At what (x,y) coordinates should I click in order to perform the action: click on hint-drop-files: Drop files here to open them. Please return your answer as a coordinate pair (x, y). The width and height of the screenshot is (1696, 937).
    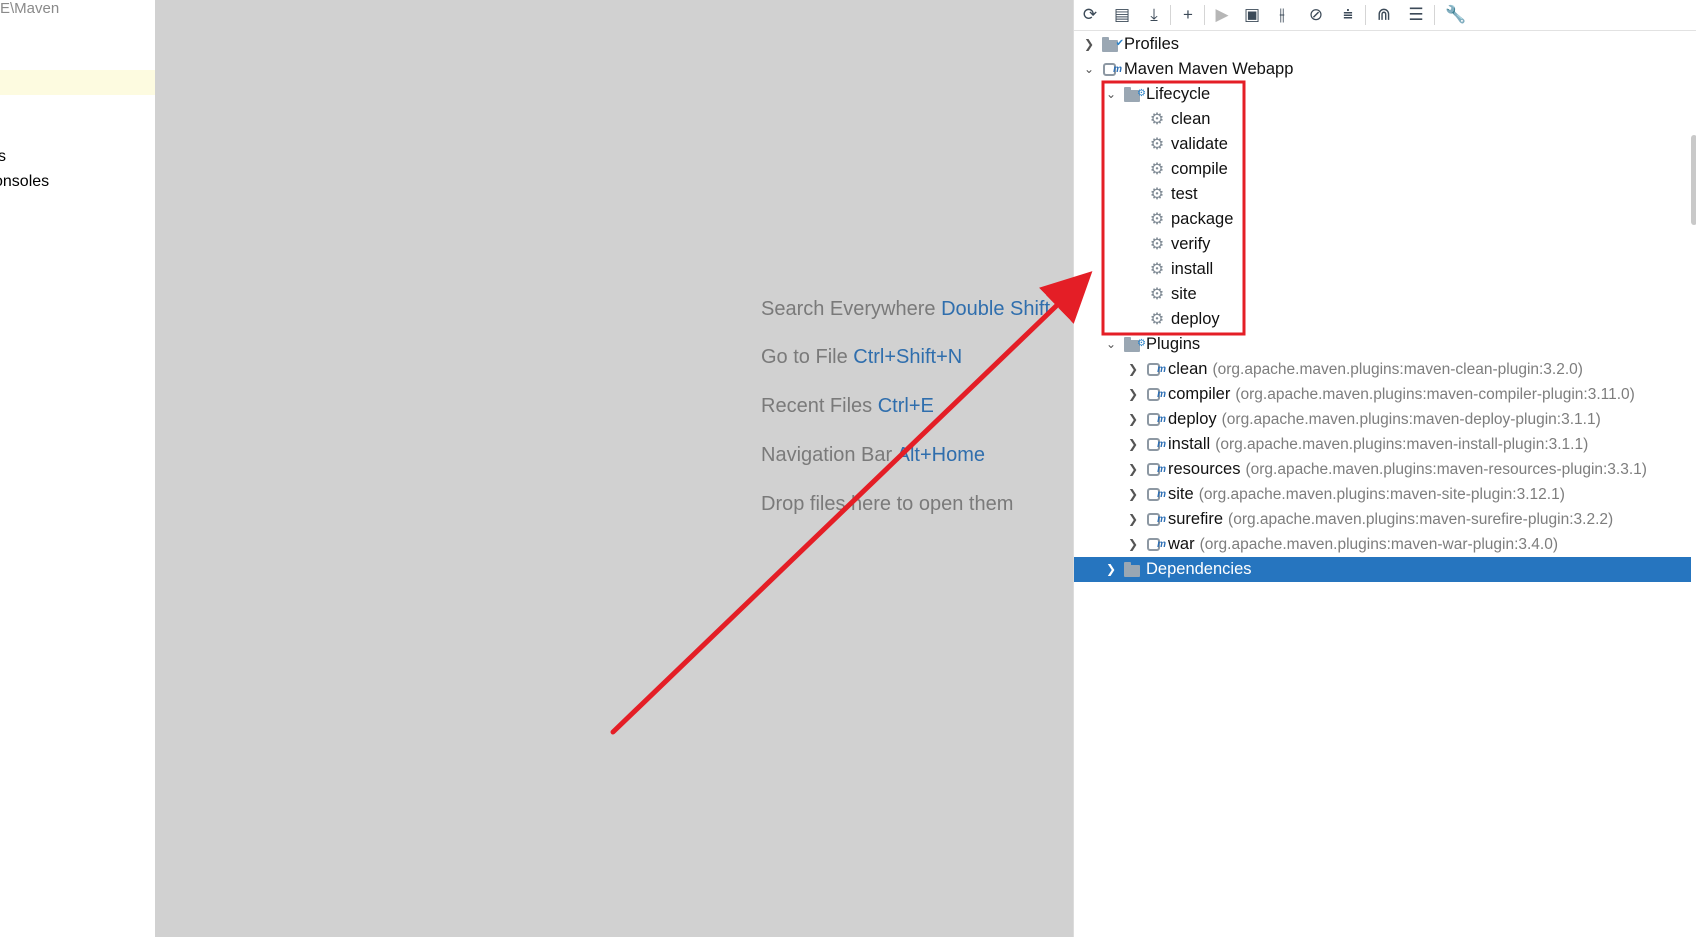
    Looking at the image, I should click on (887, 504).